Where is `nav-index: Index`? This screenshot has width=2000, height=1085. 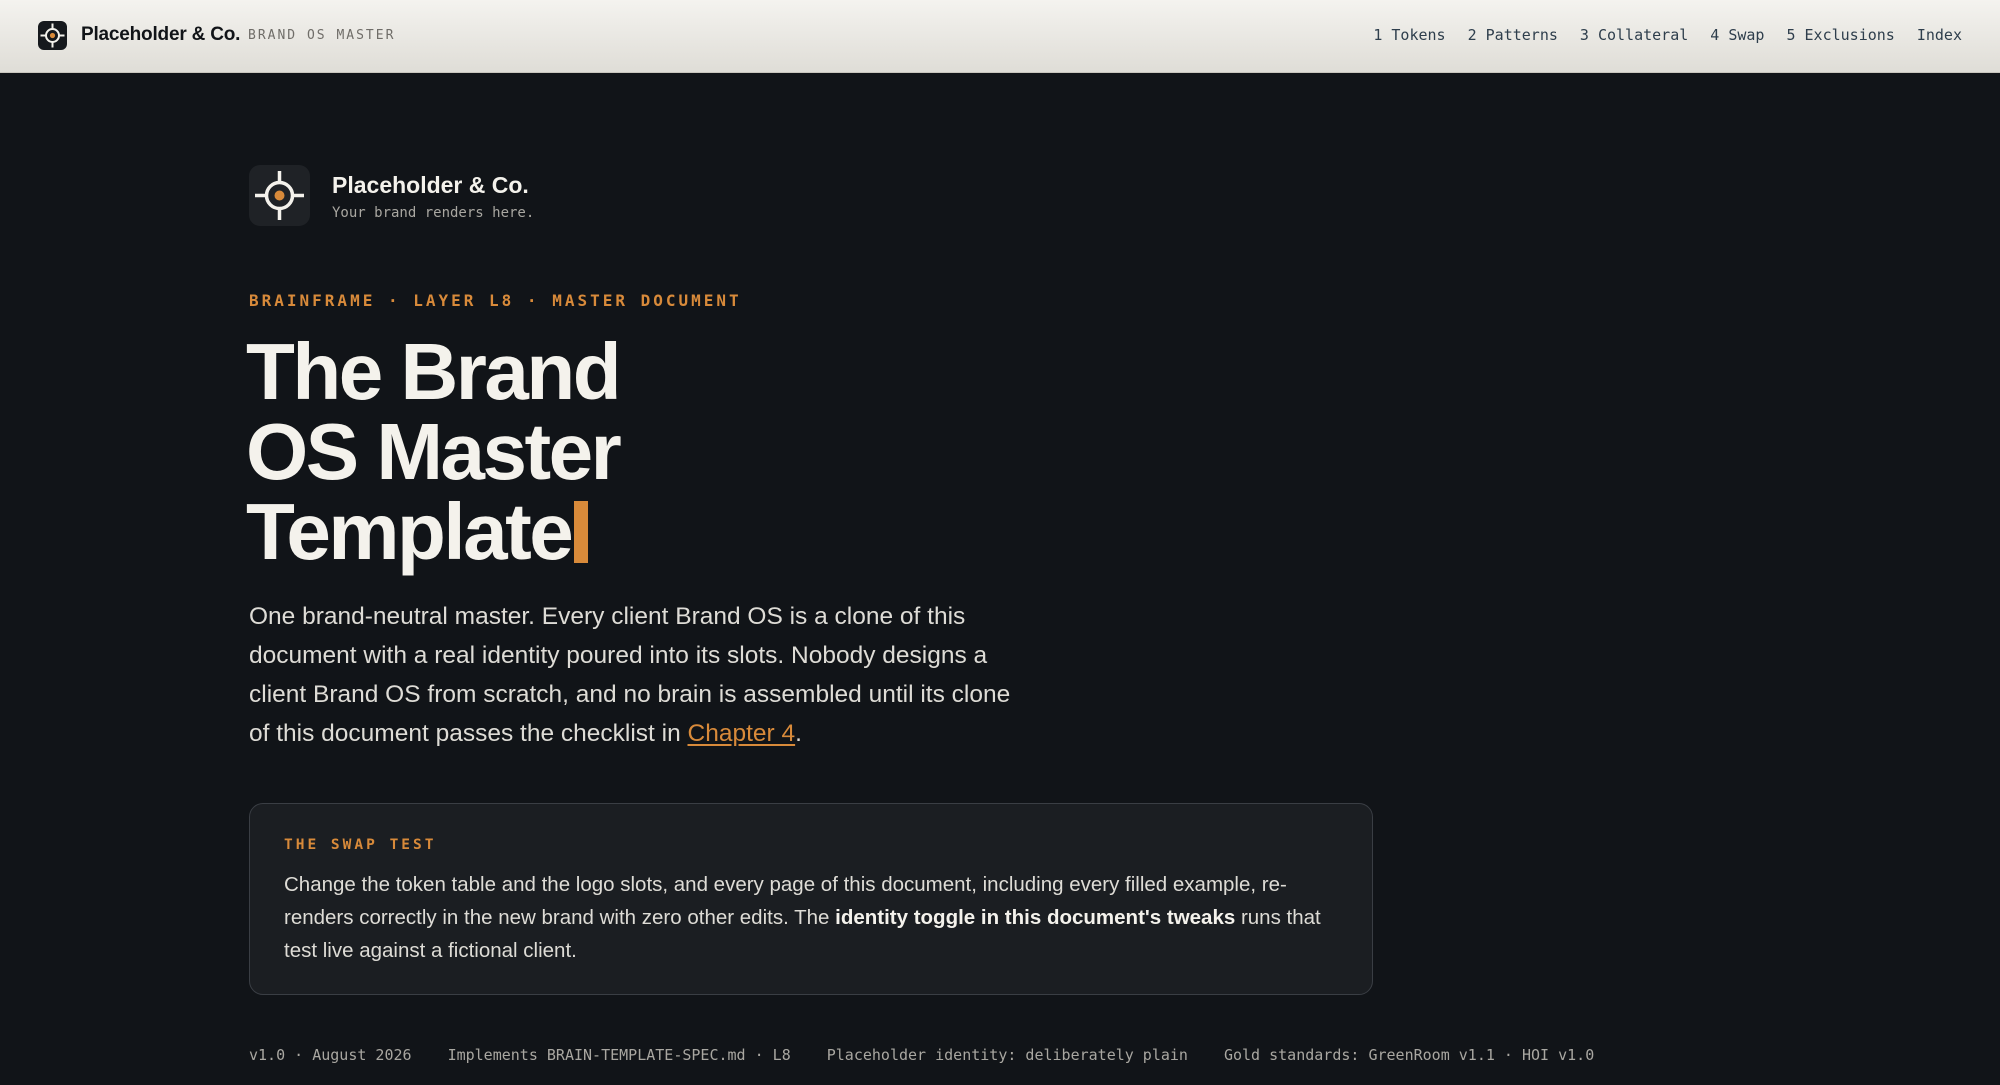
nav-index: Index is located at coordinates (1939, 35).